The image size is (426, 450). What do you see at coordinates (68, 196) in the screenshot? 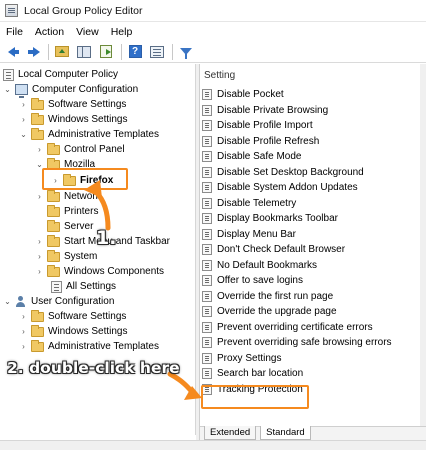
I see `tree-item-network: › Network` at bounding box center [68, 196].